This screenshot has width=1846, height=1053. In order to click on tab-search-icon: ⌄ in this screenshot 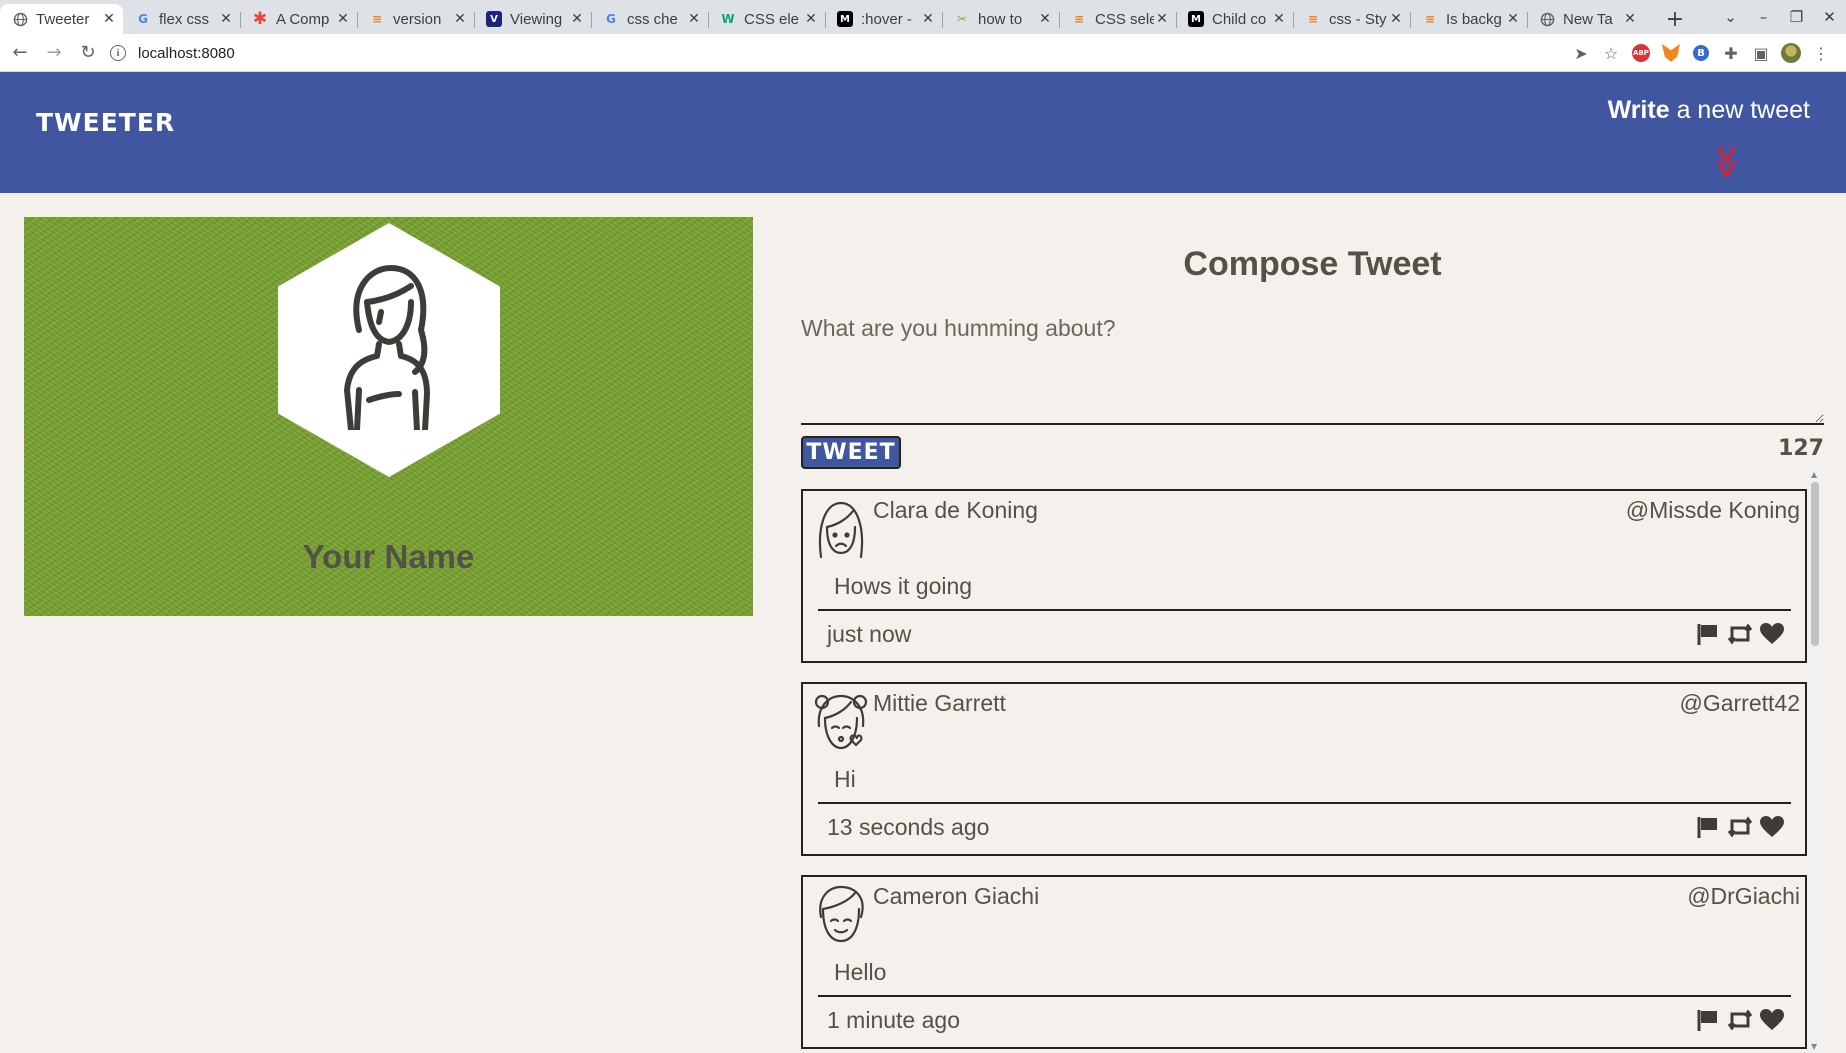, I will do `click(1730, 17)`.